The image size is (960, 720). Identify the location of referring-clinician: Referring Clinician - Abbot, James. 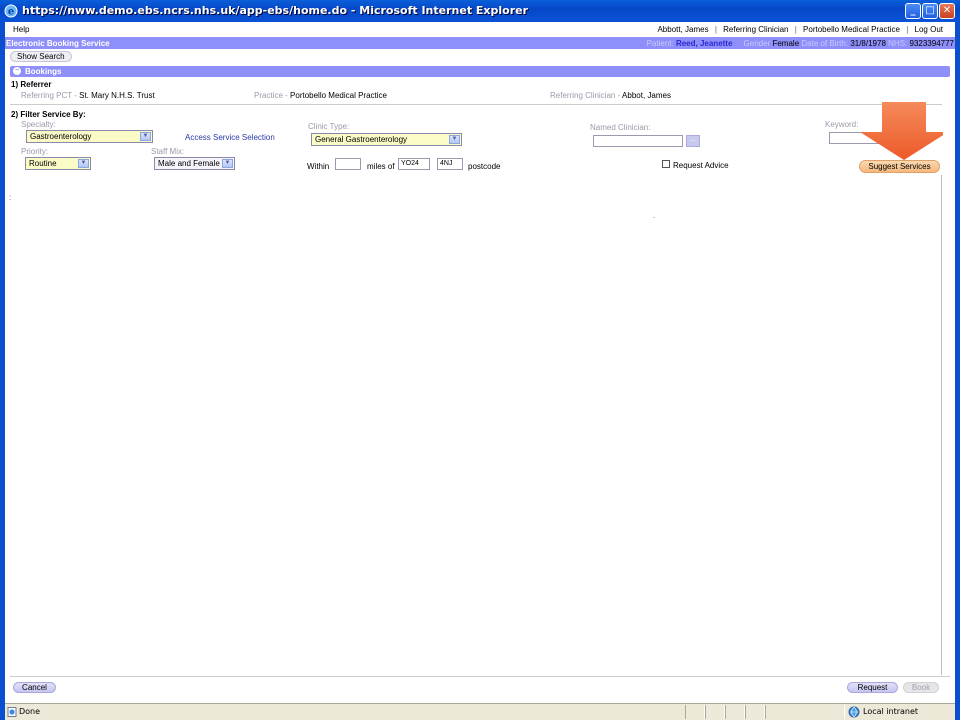
(610, 95).